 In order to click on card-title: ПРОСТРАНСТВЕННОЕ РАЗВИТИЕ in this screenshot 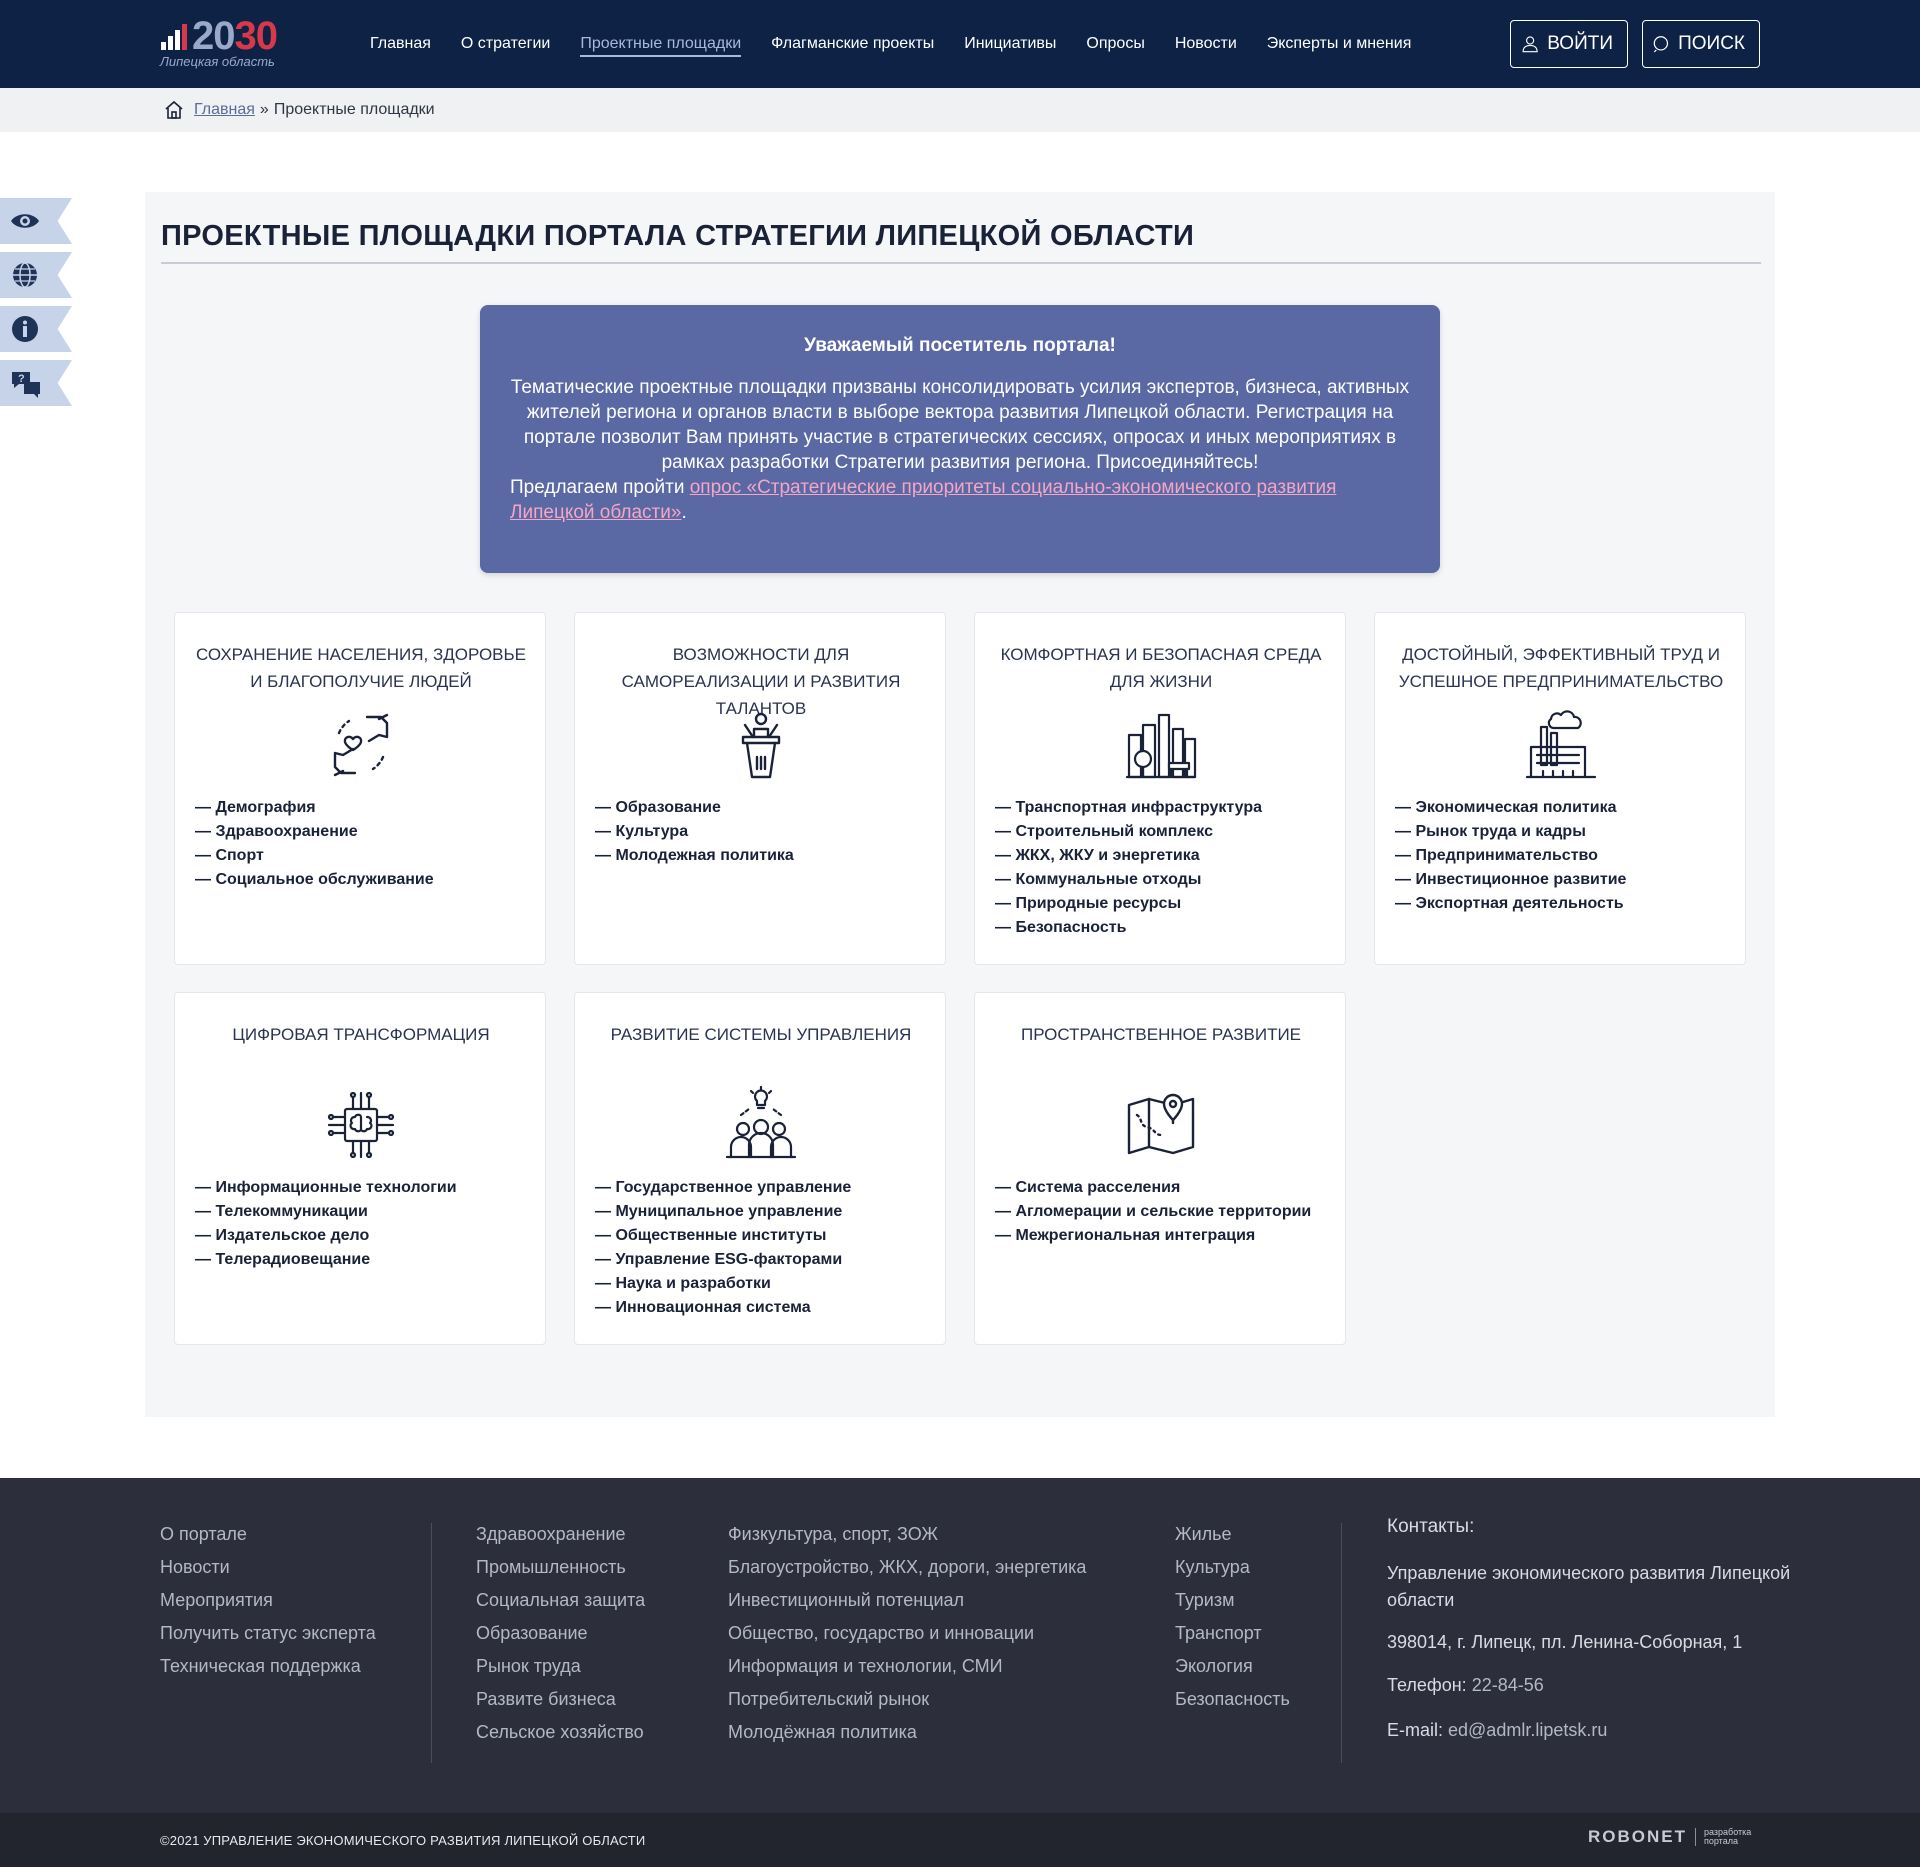, I will do `click(1161, 1034)`.